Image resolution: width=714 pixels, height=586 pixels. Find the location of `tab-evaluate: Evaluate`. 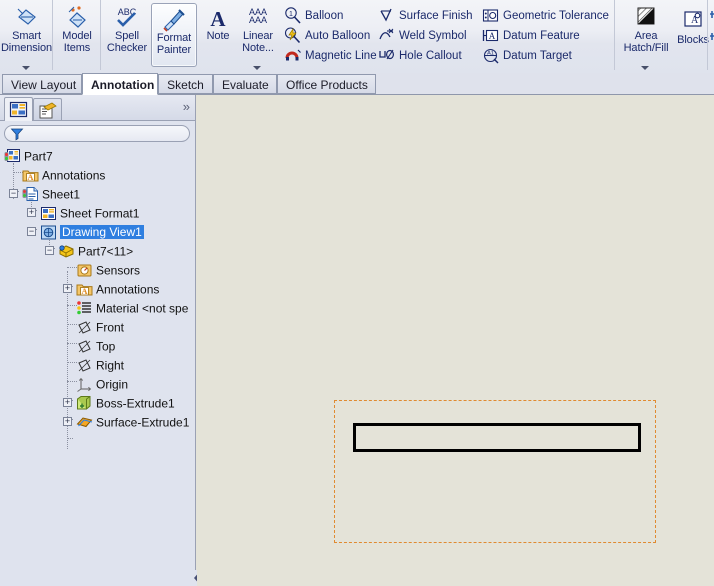

tab-evaluate: Evaluate is located at coordinates (245, 84).